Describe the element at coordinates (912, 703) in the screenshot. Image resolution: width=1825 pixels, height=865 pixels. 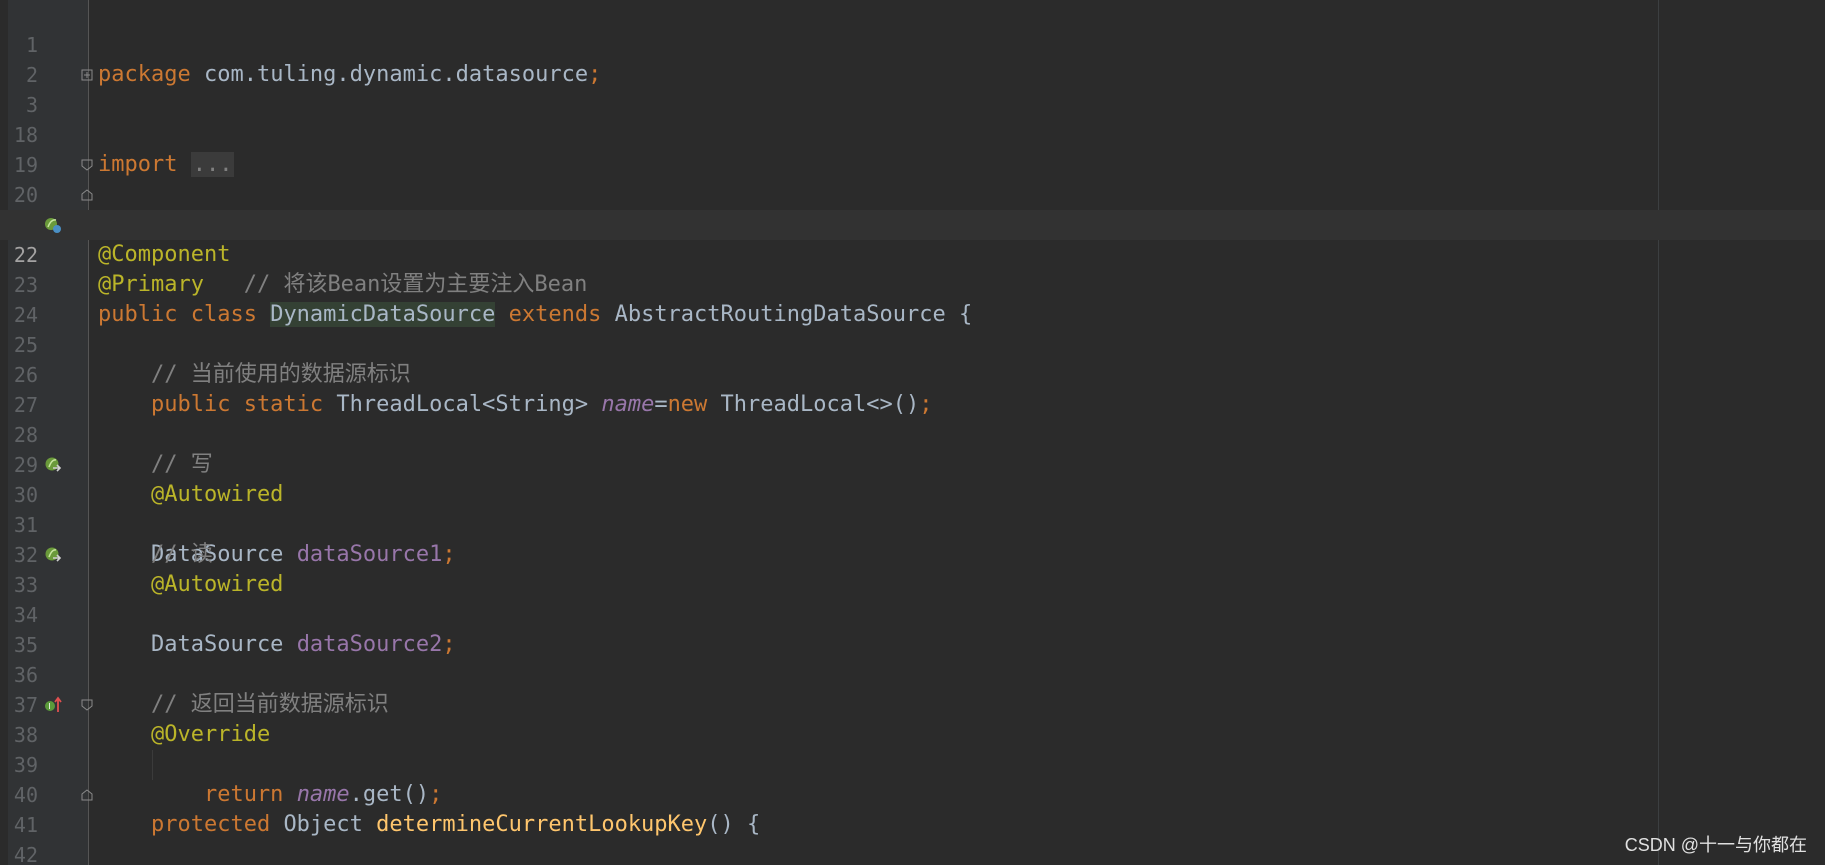
I see `code-line: 37 @Override` at that location.